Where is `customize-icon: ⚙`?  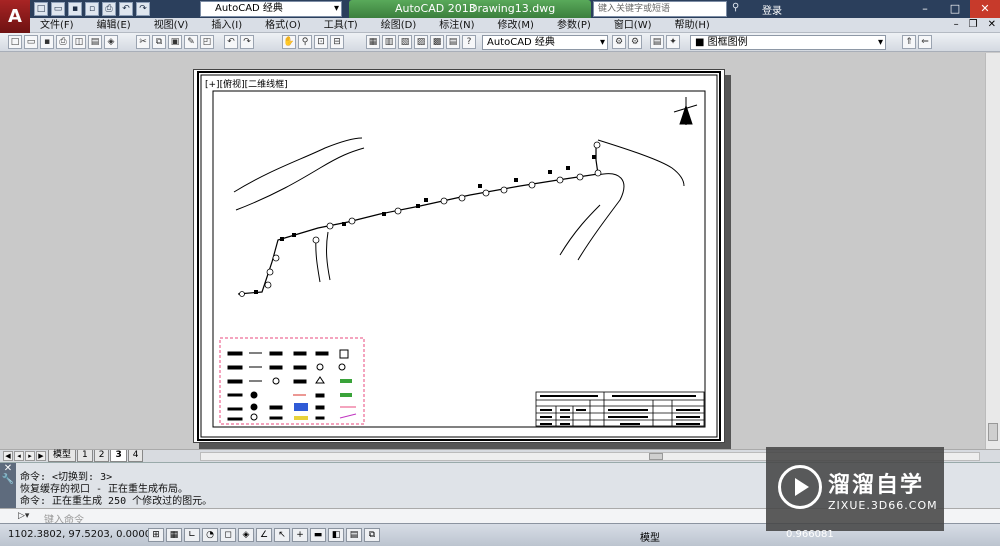 customize-icon: ⚙ is located at coordinates (635, 42).